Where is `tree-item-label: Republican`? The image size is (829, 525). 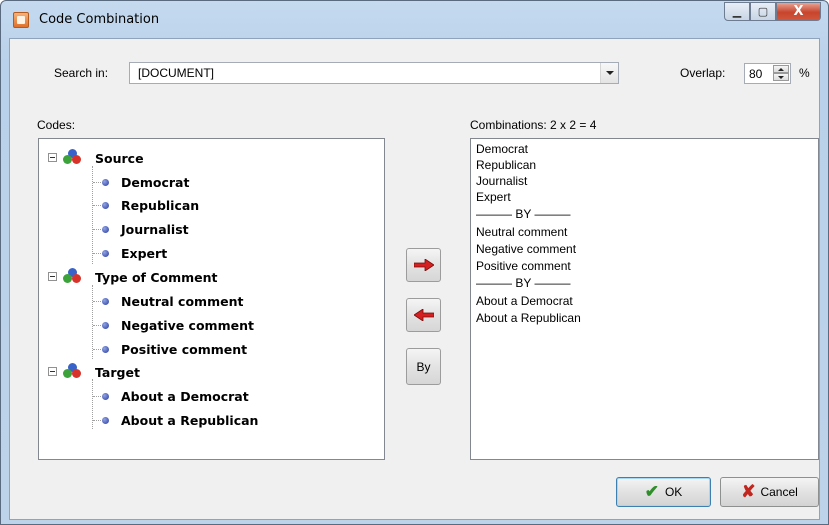 tree-item-label: Republican is located at coordinates (160, 205).